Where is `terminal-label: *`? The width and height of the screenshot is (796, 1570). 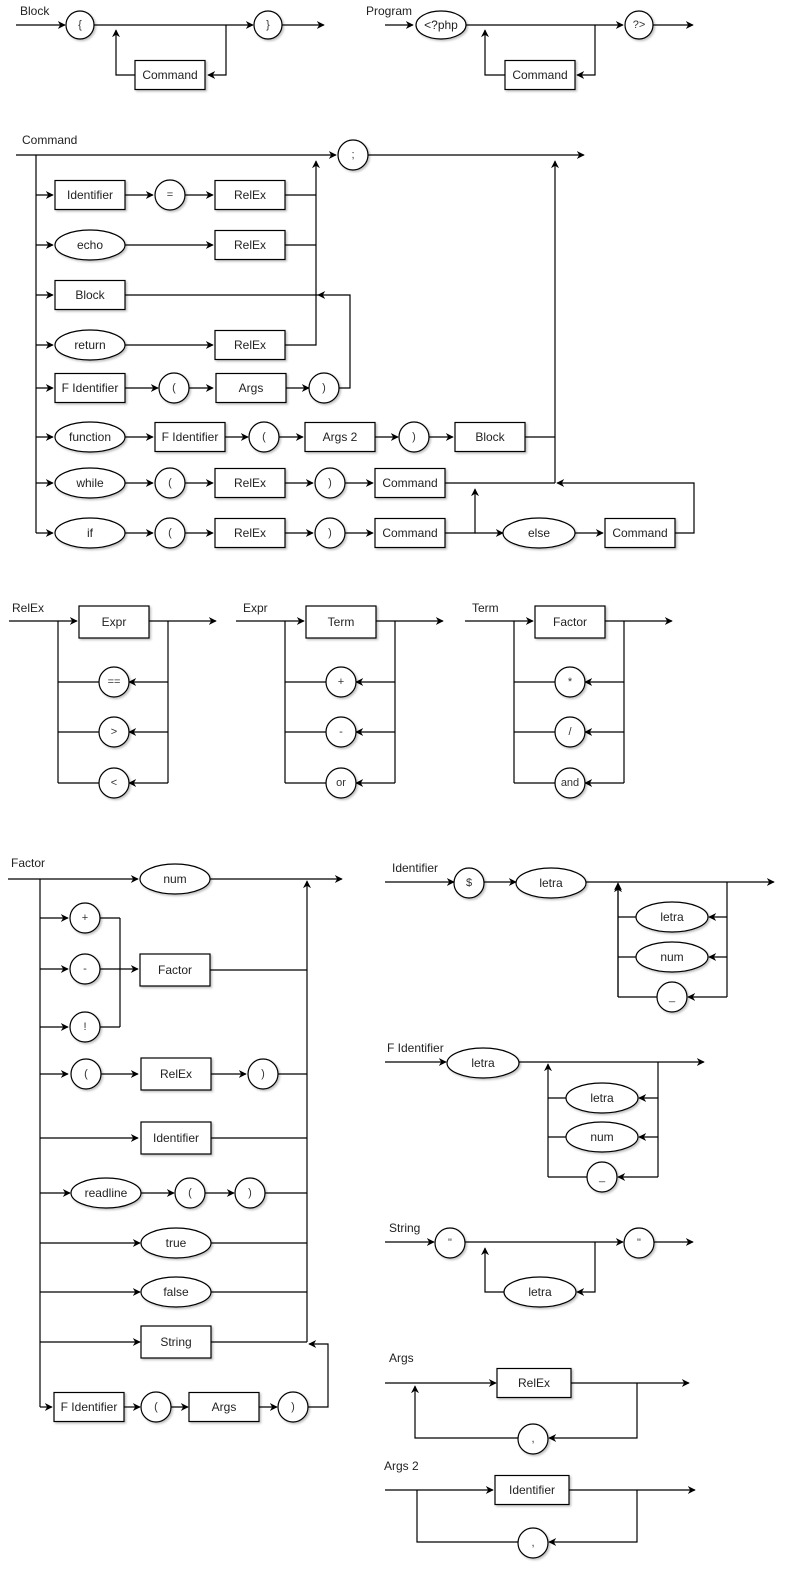 terminal-label: * is located at coordinates (570, 682).